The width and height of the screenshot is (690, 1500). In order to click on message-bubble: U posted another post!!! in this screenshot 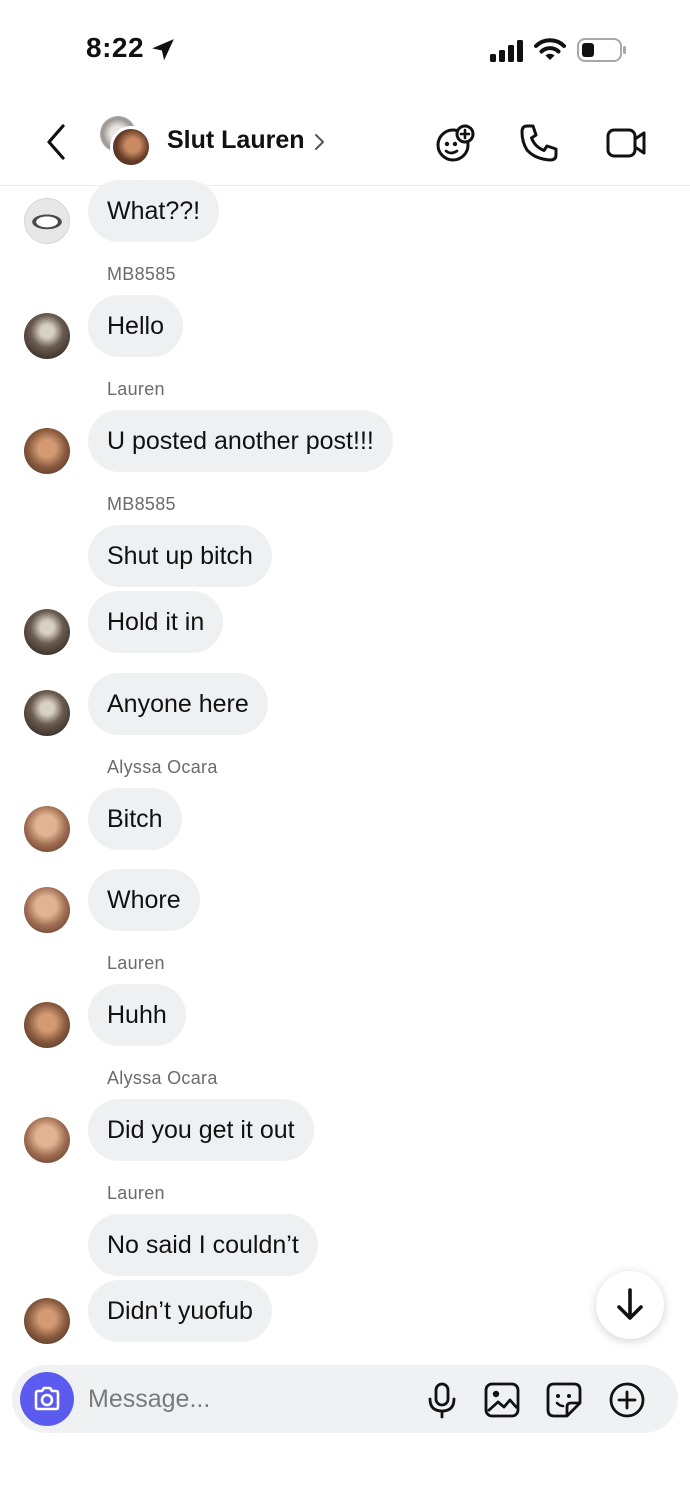, I will do `click(240, 441)`.